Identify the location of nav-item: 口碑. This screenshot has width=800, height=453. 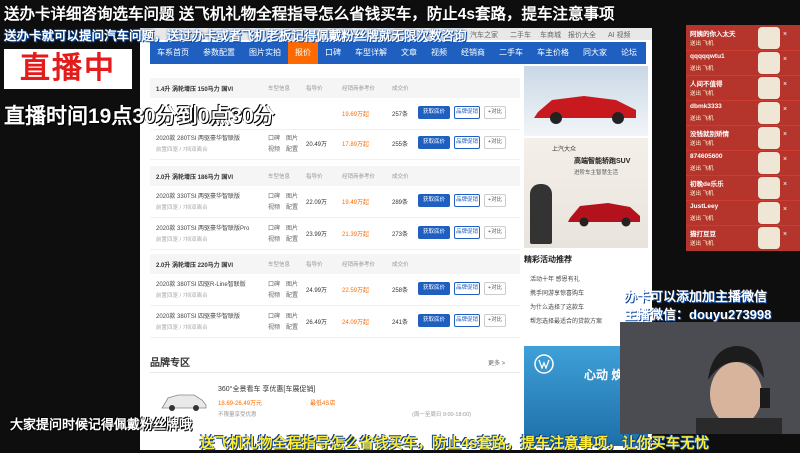
(333, 53).